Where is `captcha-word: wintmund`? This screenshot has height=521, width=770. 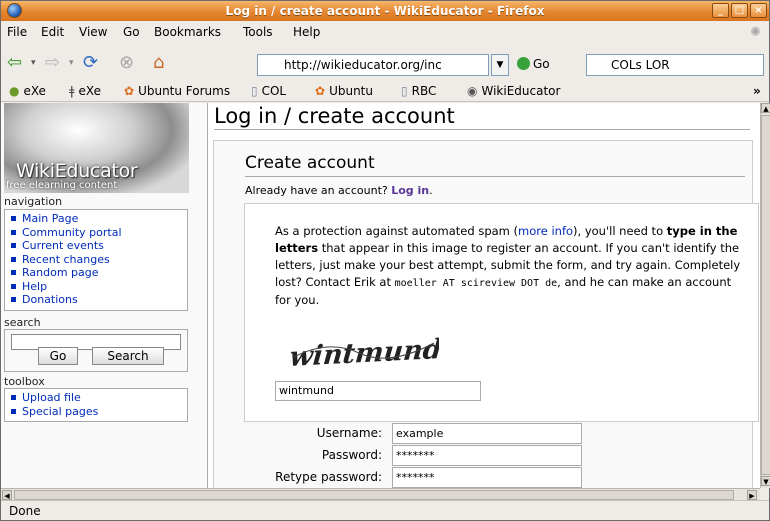
captcha-word: wintmund is located at coordinates (364, 353).